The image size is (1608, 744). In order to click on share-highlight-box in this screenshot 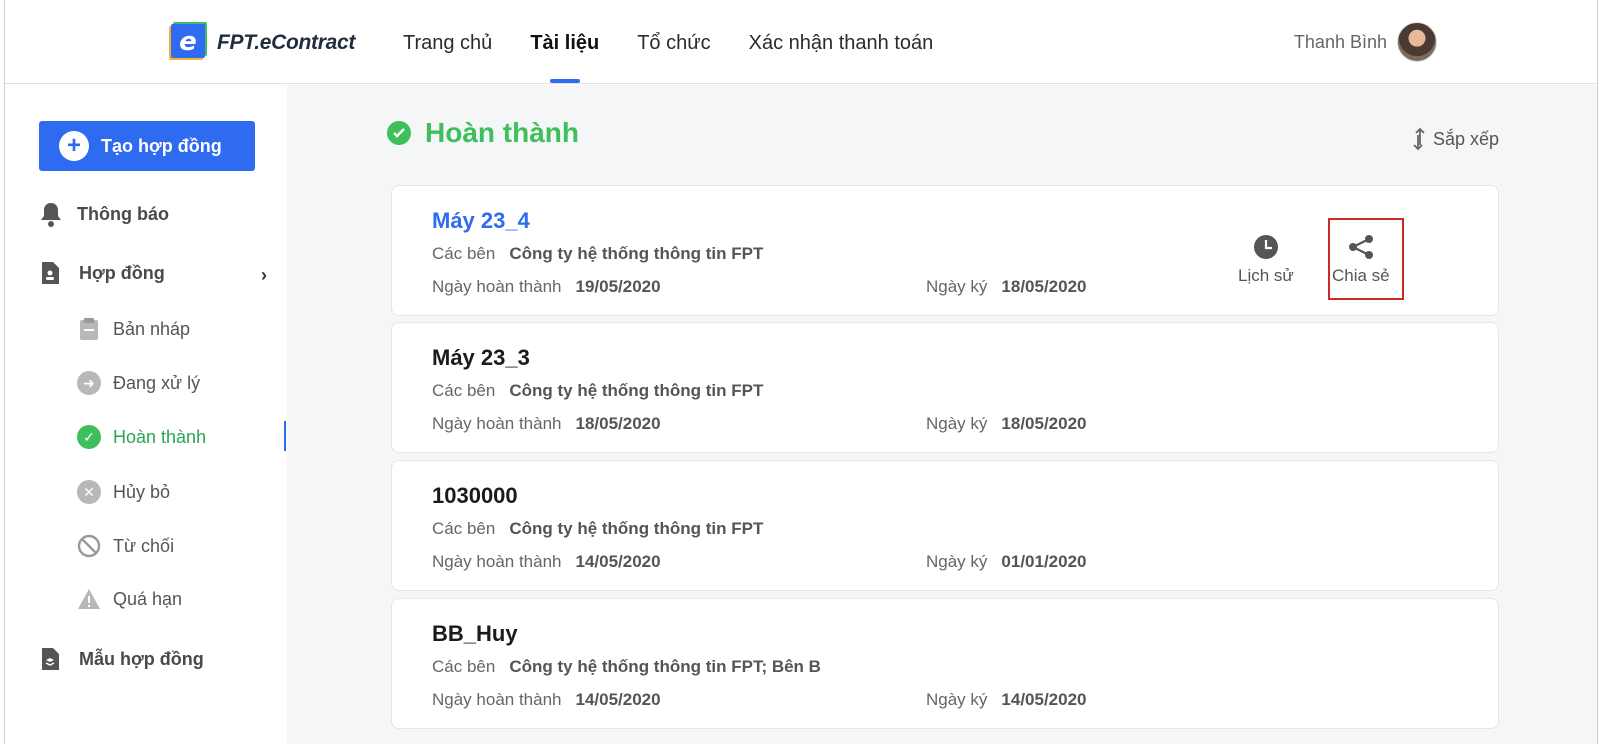, I will do `click(1366, 259)`.